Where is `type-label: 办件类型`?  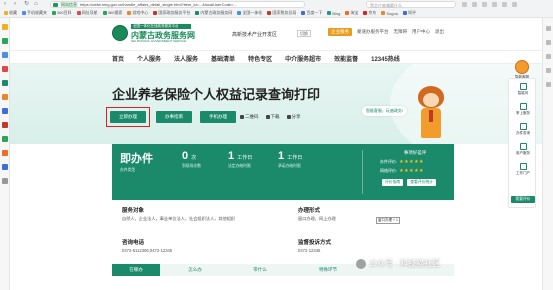 type-label: 办件类型 is located at coordinates (128, 170).